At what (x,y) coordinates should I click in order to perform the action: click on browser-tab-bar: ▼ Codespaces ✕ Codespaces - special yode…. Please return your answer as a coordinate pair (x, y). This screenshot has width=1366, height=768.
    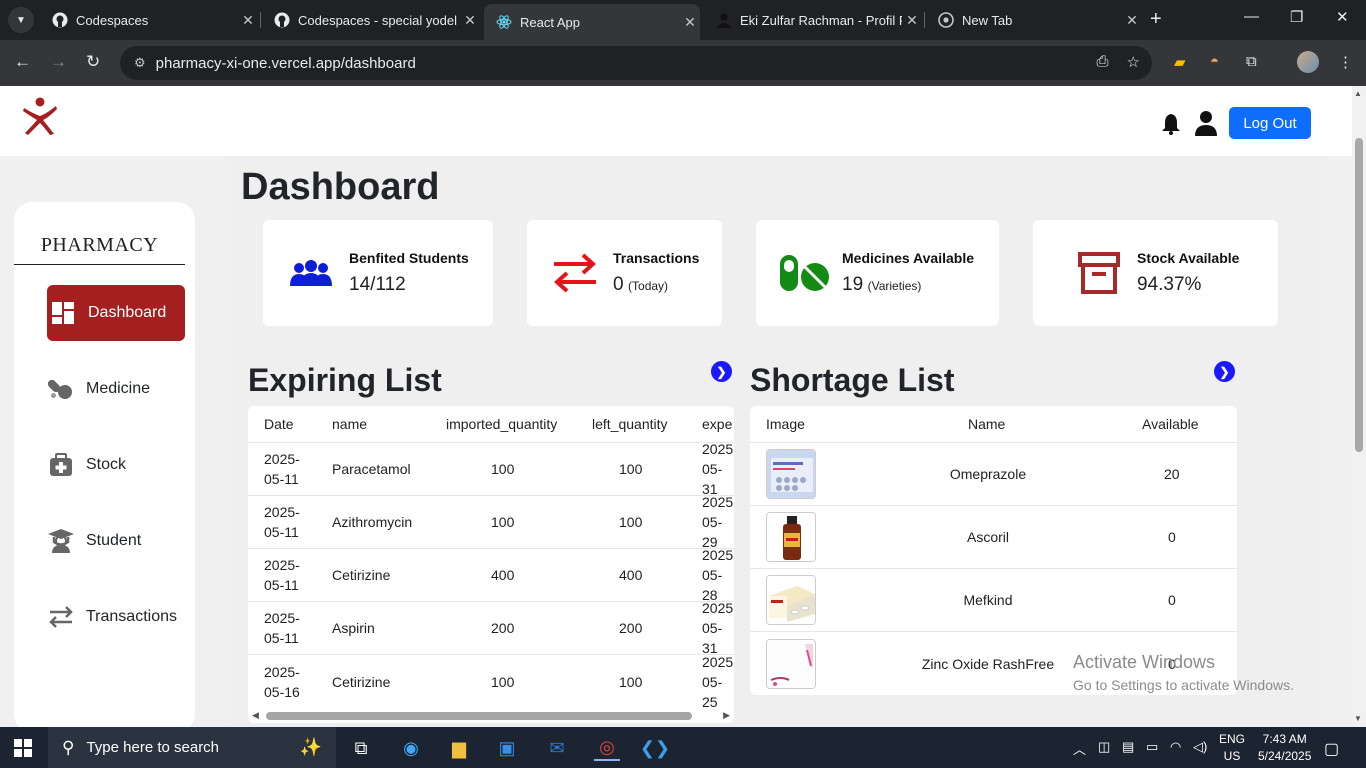
    Looking at the image, I should click on (683, 20).